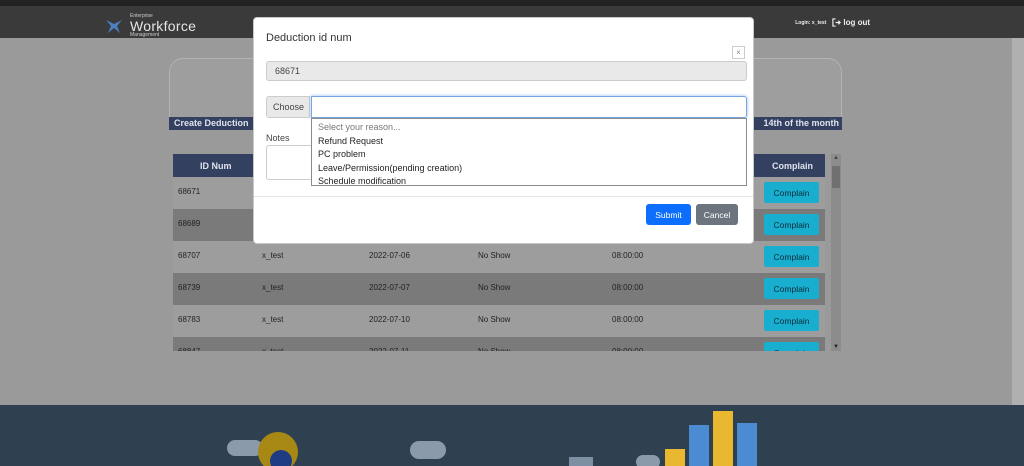 This screenshot has height=466, width=1024. What do you see at coordinates (506, 71) in the screenshot?
I see `deduction-id-field: 68671` at bounding box center [506, 71].